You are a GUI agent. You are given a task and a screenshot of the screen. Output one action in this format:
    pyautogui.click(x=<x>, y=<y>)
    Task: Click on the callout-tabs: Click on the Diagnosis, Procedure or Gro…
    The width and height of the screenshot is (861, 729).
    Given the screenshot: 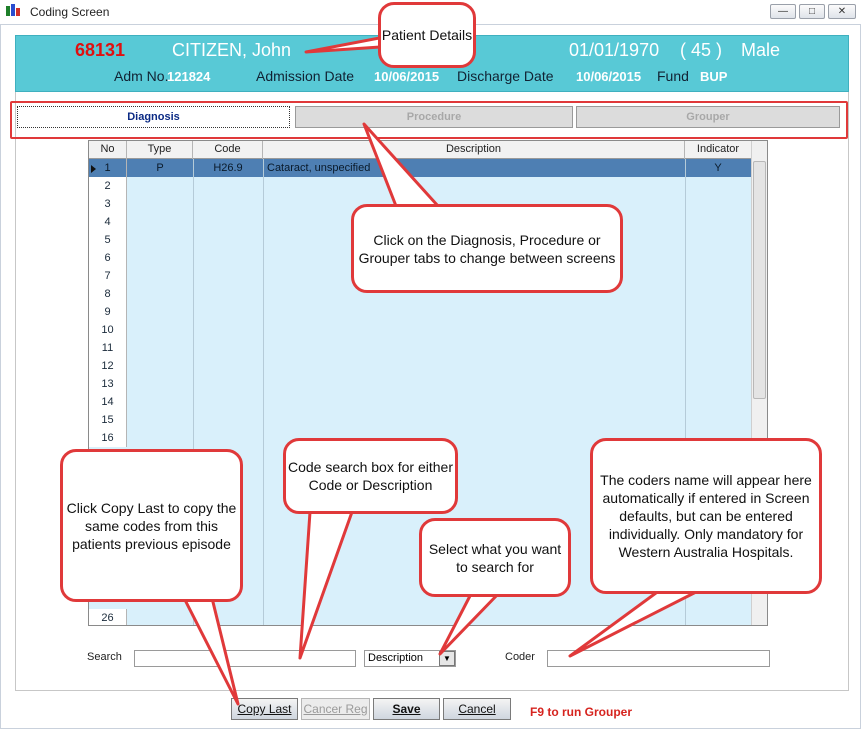 What is the action you would take?
    pyautogui.click(x=487, y=248)
    